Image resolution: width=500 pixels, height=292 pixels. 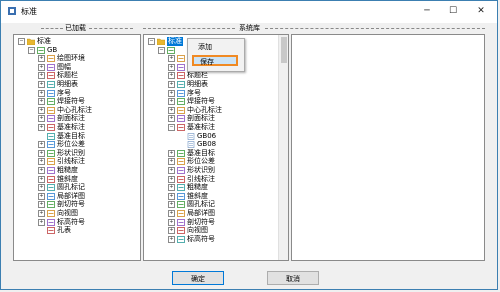 What do you see at coordinates (89, 230) in the screenshot?
I see `tree-item: 孔表` at bounding box center [89, 230].